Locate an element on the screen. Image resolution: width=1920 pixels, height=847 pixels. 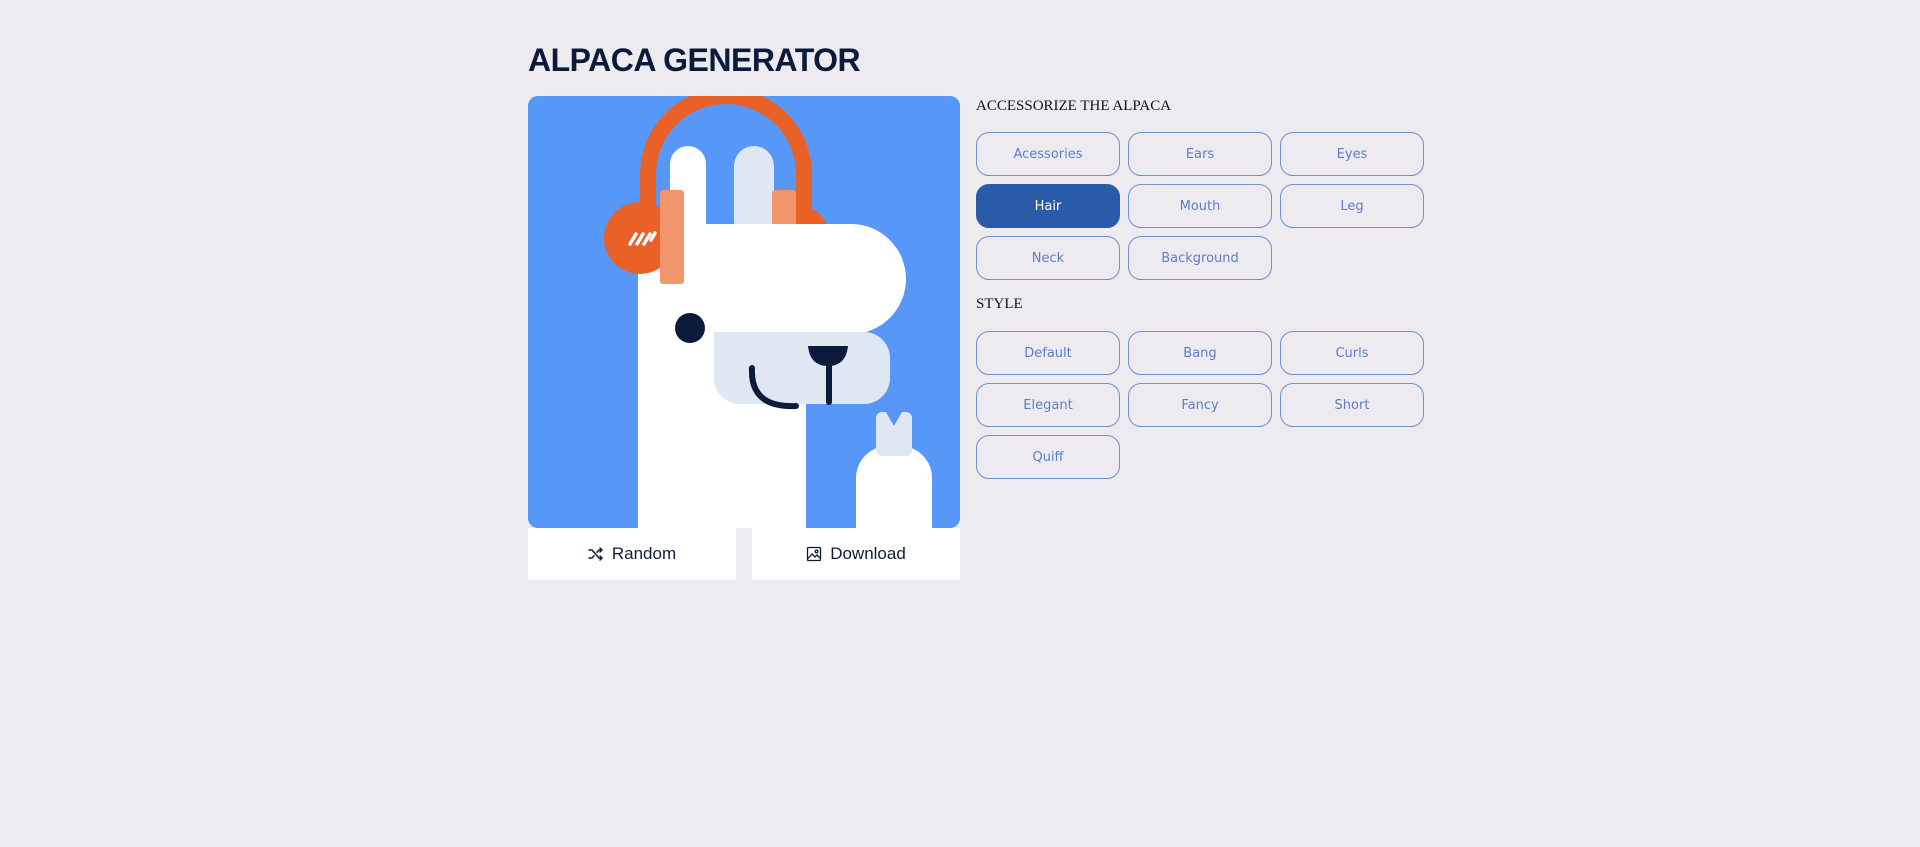
style-button-elegant: Elegant is located at coordinates (1048, 405).